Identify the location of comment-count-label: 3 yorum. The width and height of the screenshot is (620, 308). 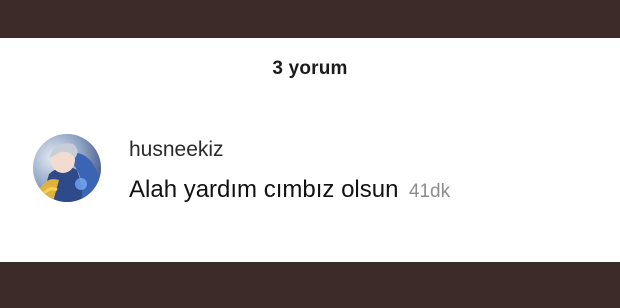
(310, 68).